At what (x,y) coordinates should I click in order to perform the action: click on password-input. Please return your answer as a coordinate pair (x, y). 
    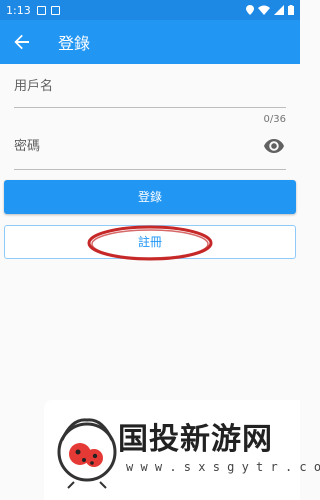
    Looking at the image, I should click on (134, 146).